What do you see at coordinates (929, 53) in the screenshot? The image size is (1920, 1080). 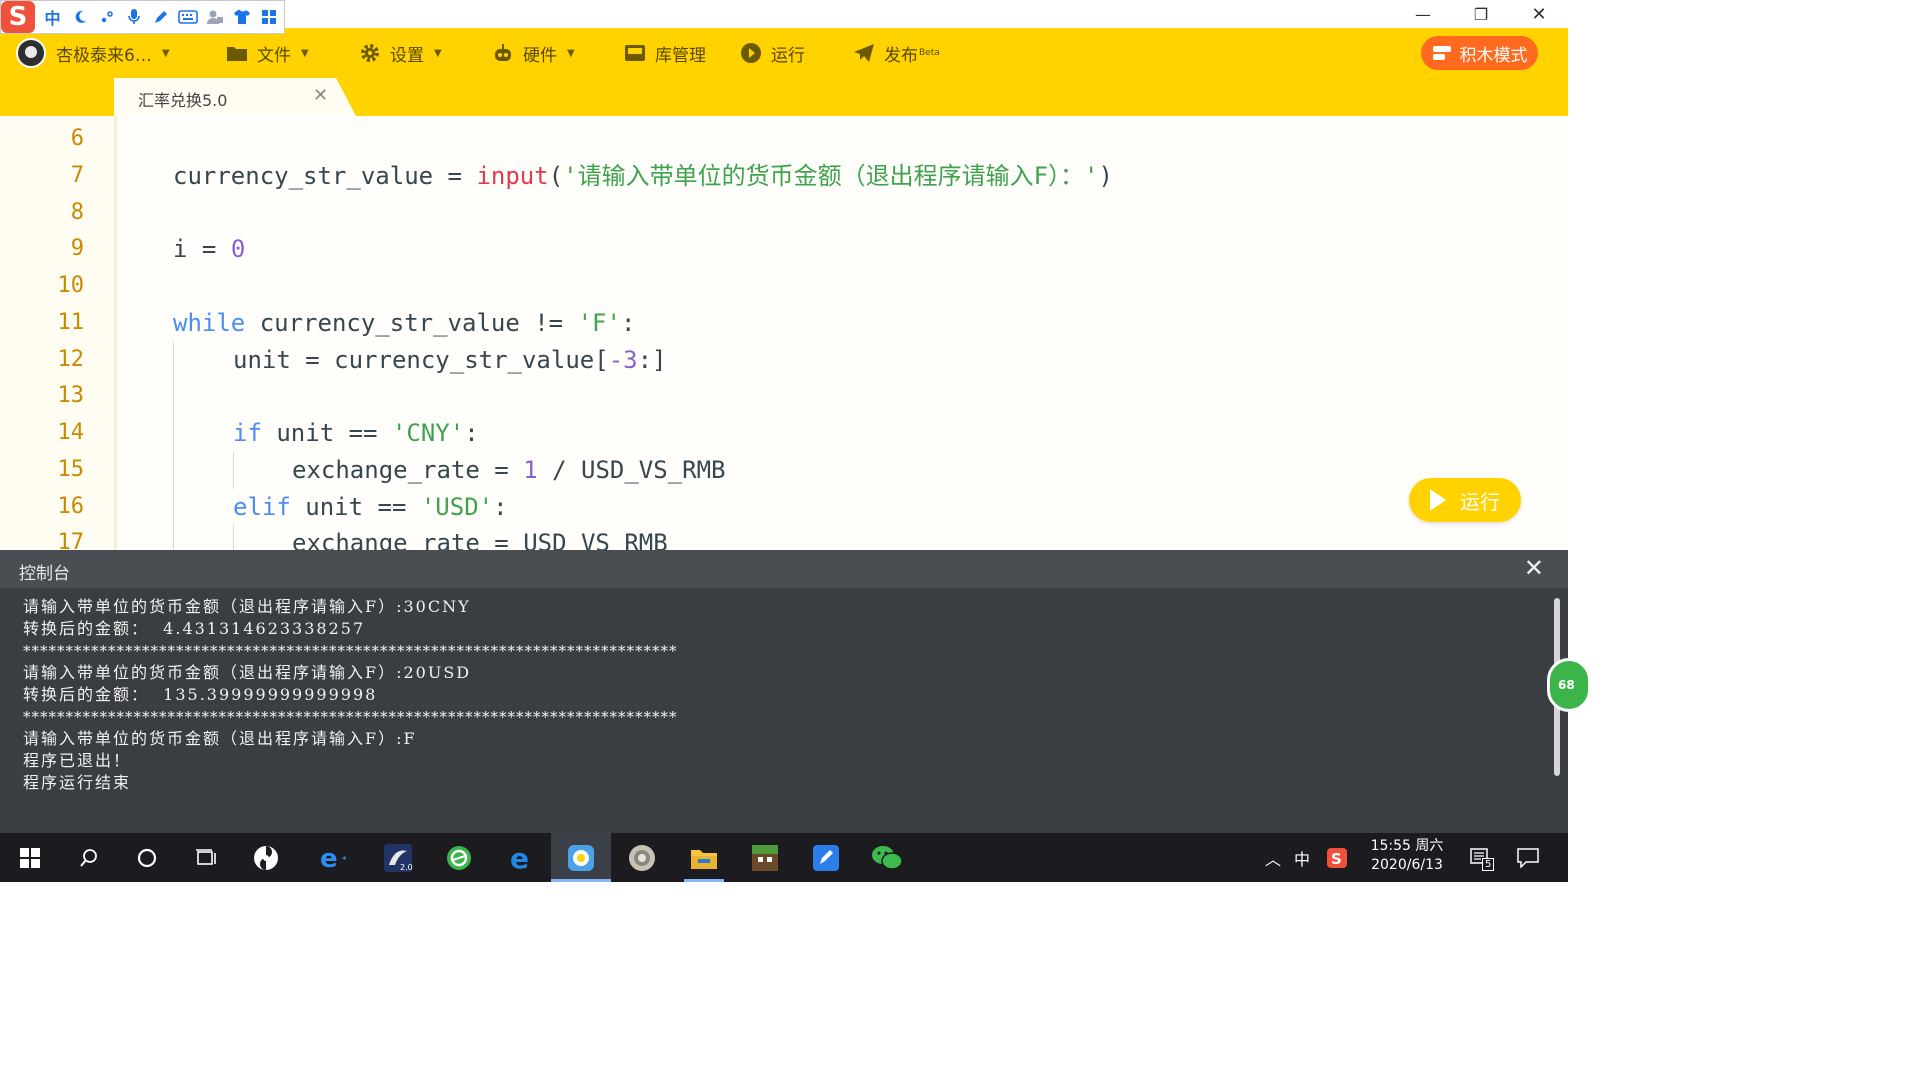 I see `beta-badge: Beta` at bounding box center [929, 53].